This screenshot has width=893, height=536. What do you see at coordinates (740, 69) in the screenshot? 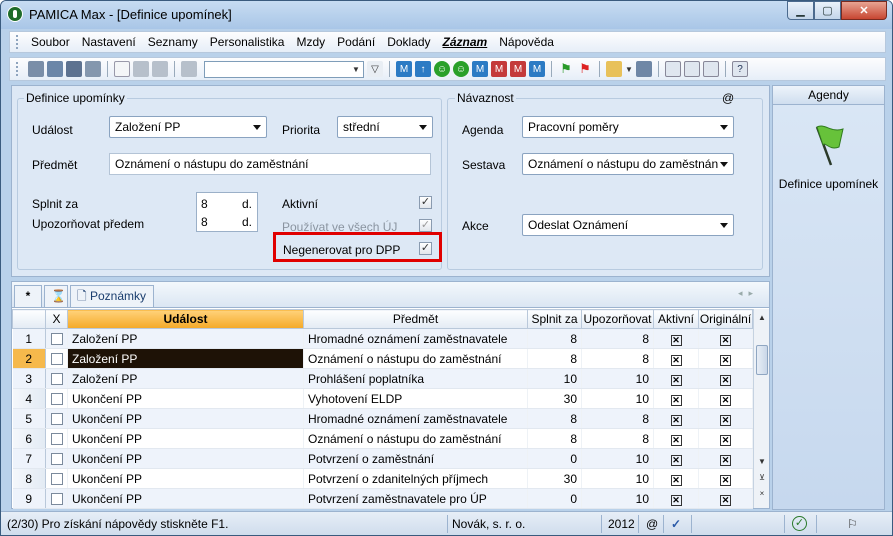
I see `help-icon: ?` at bounding box center [740, 69].